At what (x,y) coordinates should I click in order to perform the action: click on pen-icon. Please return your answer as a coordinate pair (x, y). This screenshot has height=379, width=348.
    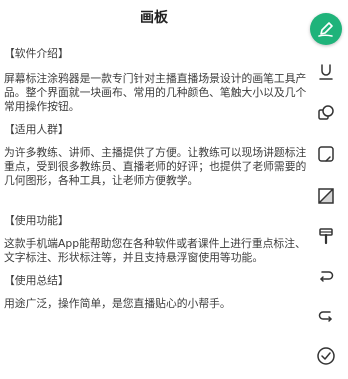
    Looking at the image, I should click on (325, 29).